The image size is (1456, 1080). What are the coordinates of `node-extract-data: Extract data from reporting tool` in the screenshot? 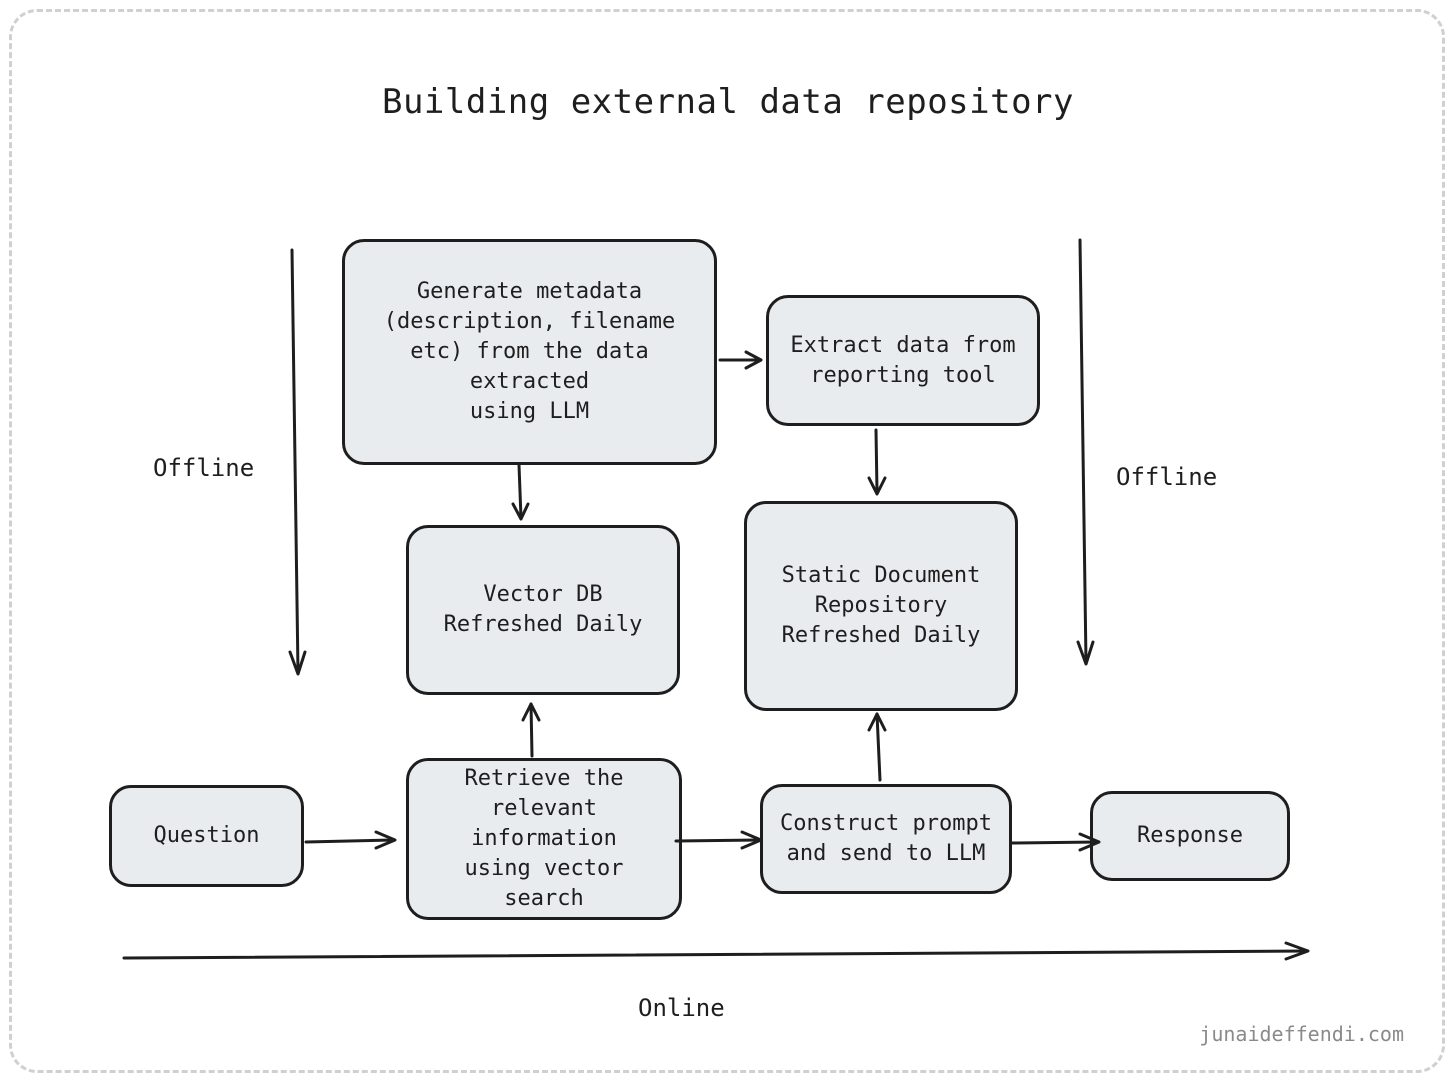 It's located at (903, 360).